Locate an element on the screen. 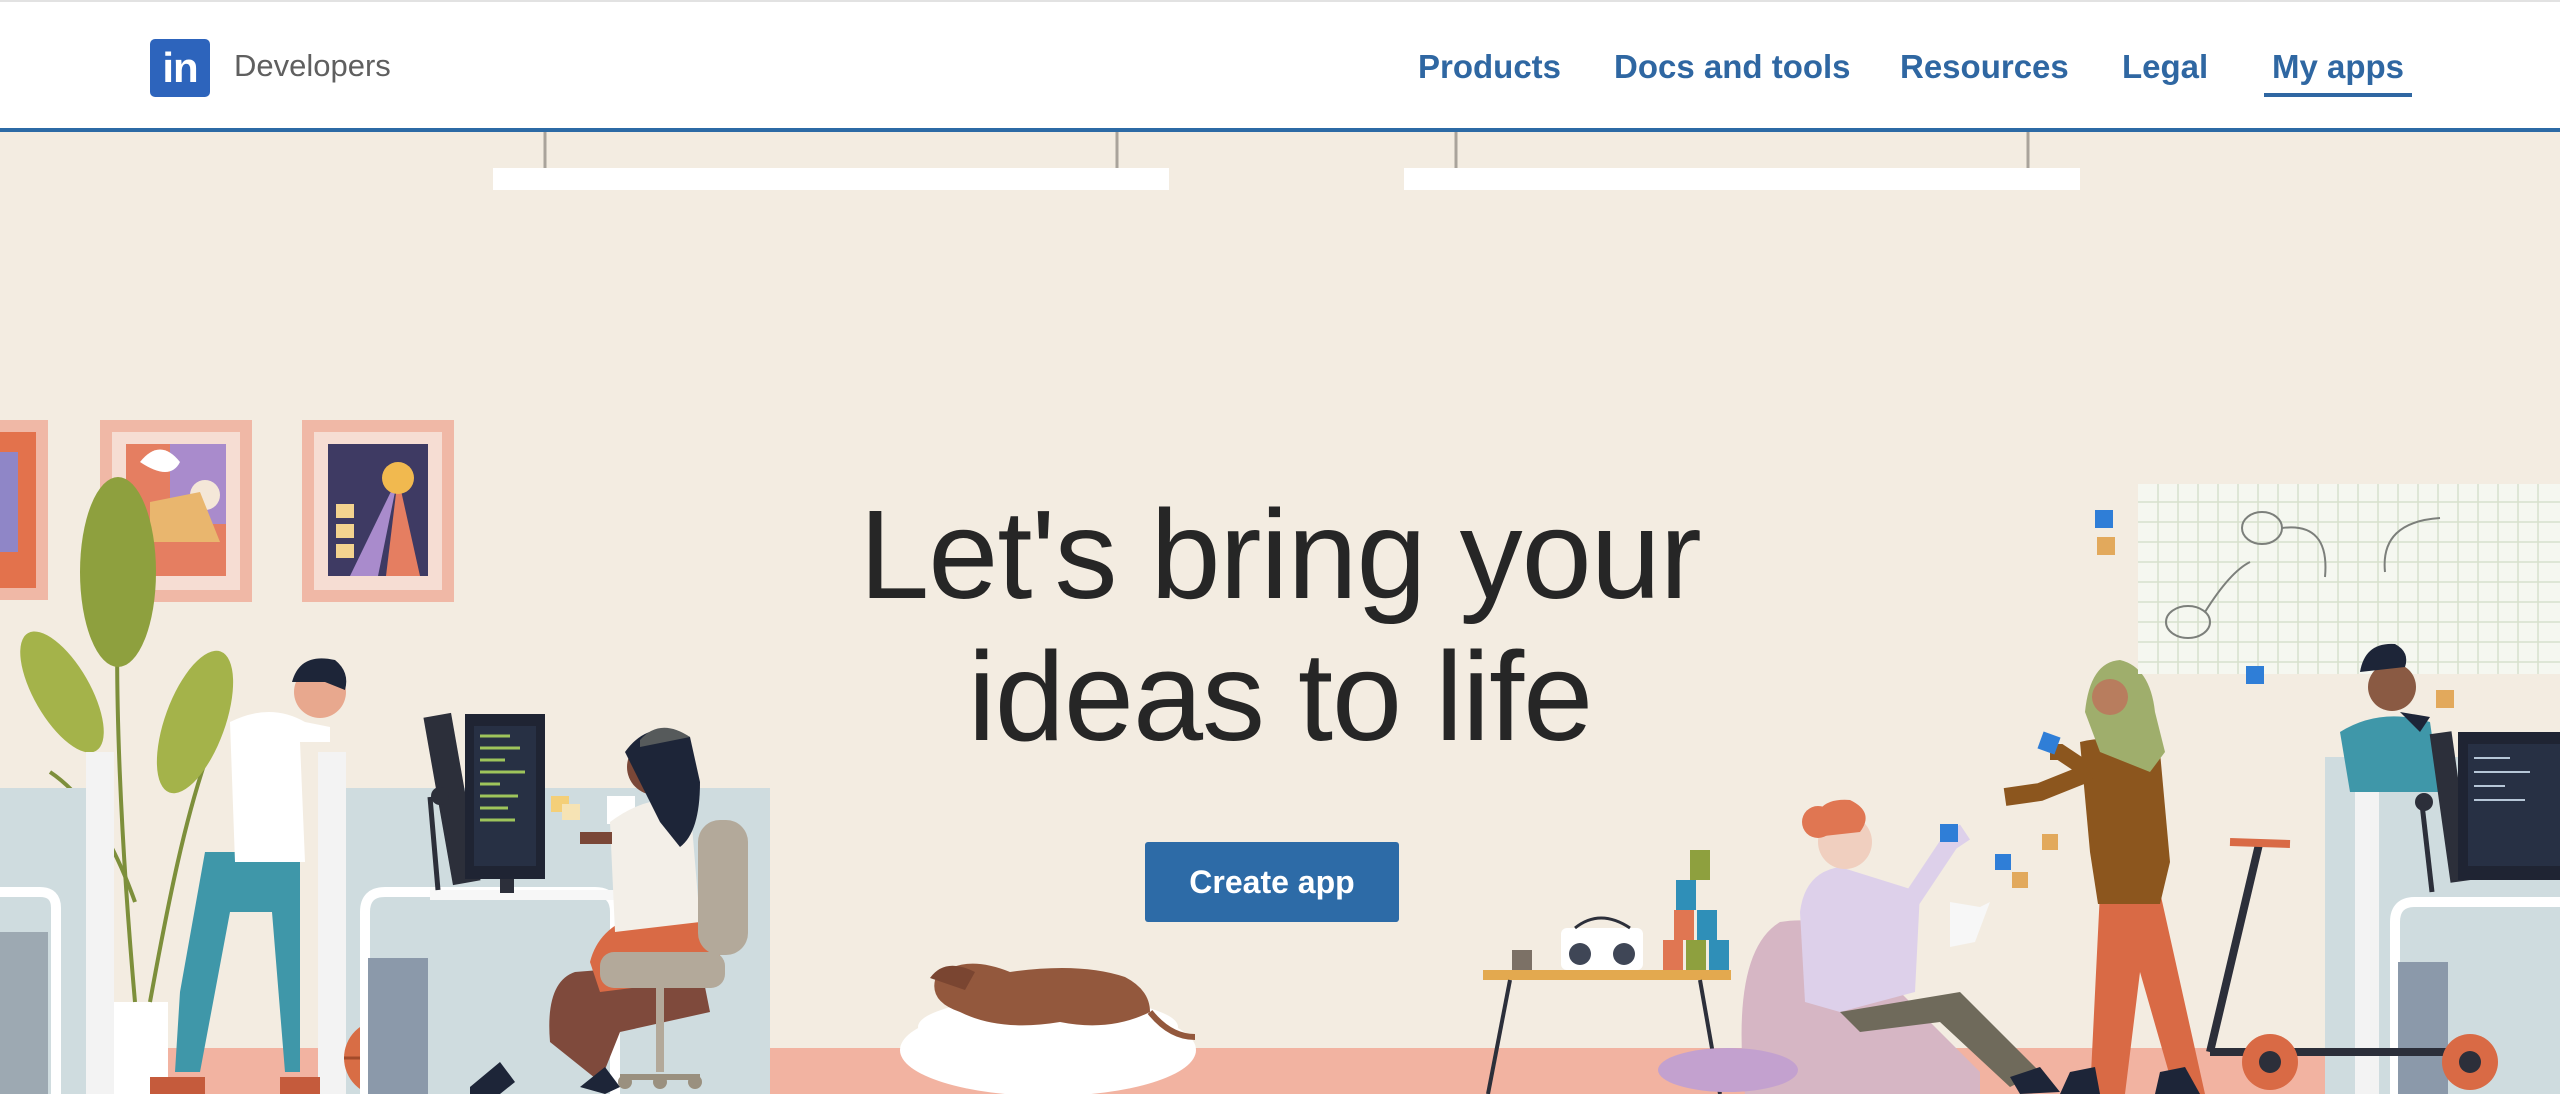 This screenshot has width=2560, height=1094. nav-products: Products is located at coordinates (1489, 67).